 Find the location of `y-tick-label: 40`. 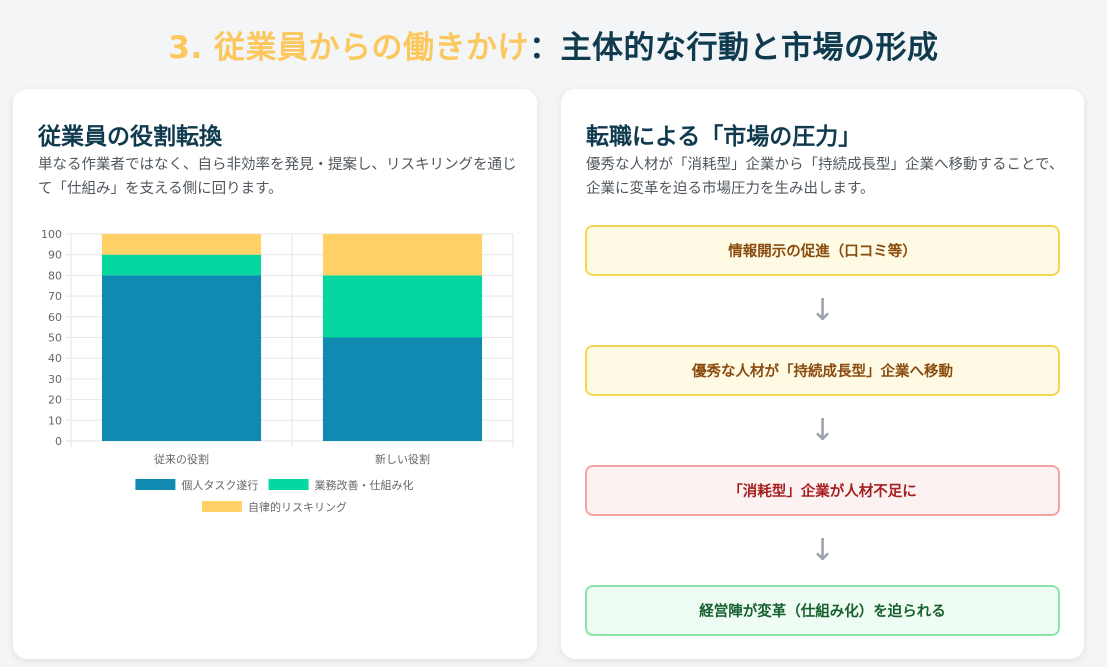

y-tick-label: 40 is located at coordinates (55, 358).